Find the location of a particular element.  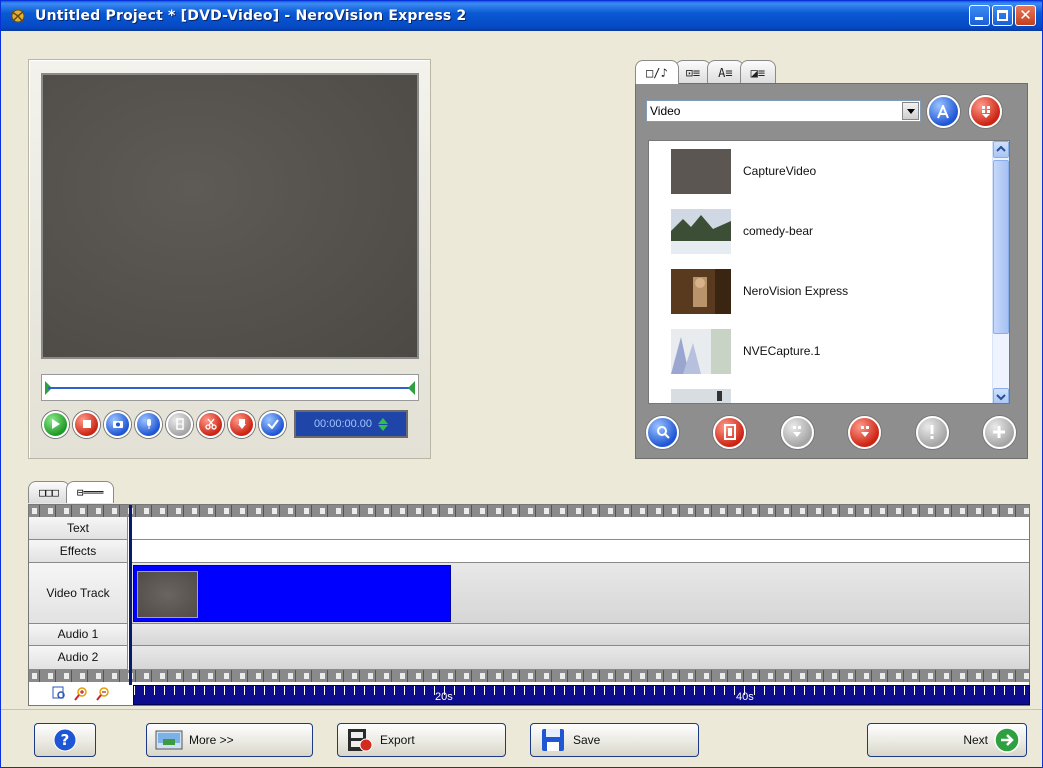

scroll-up-button is located at coordinates (1001, 149).